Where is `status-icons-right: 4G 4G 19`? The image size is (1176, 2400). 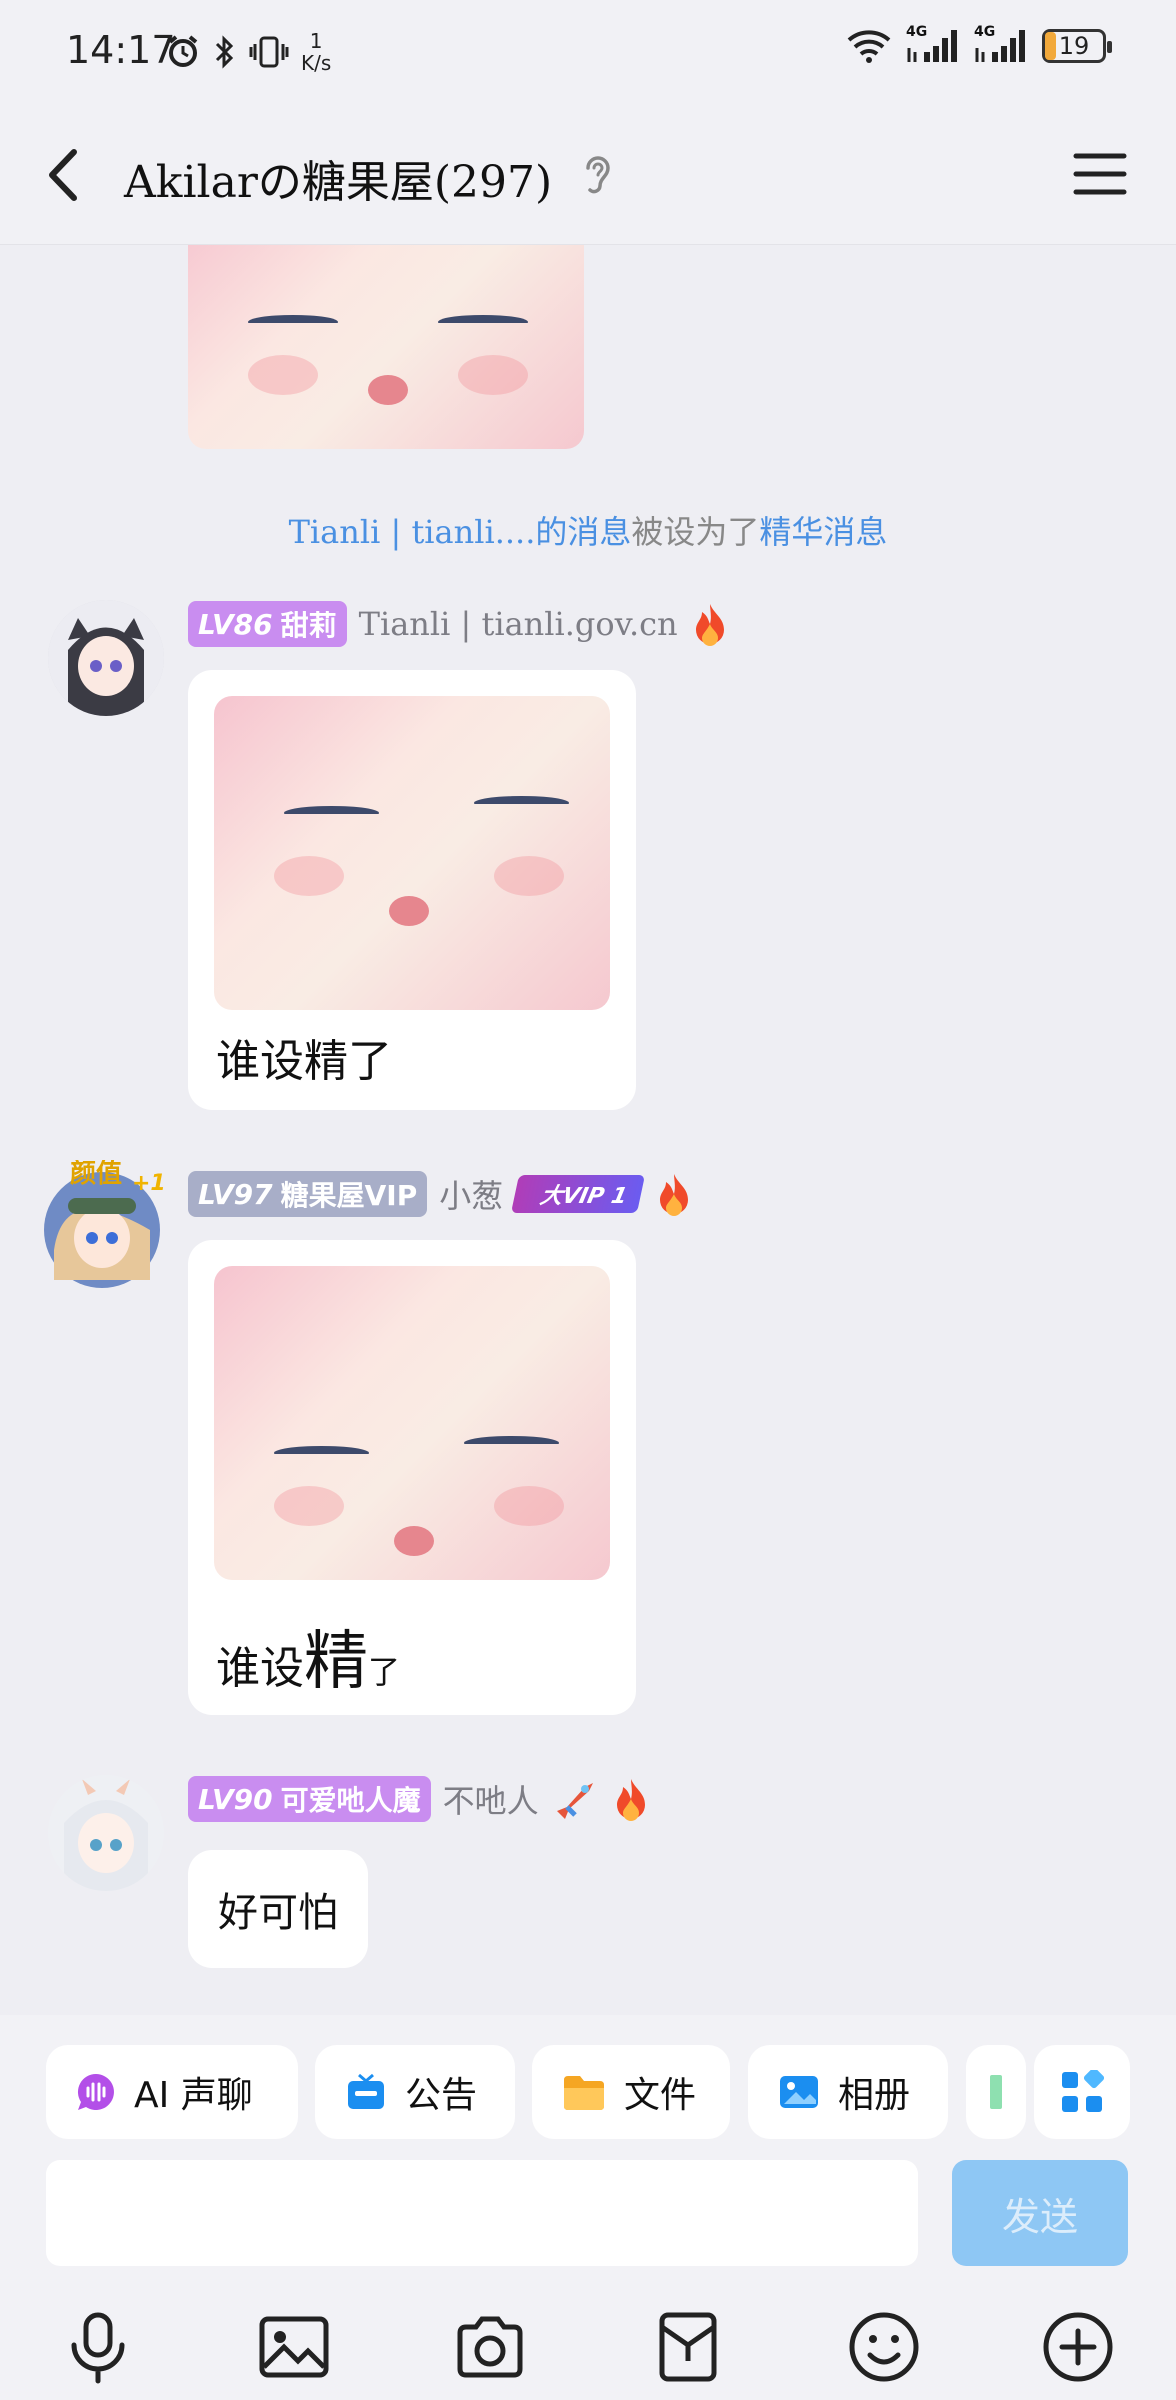
status-icons-right: 4G 4G 19 is located at coordinates (979, 44).